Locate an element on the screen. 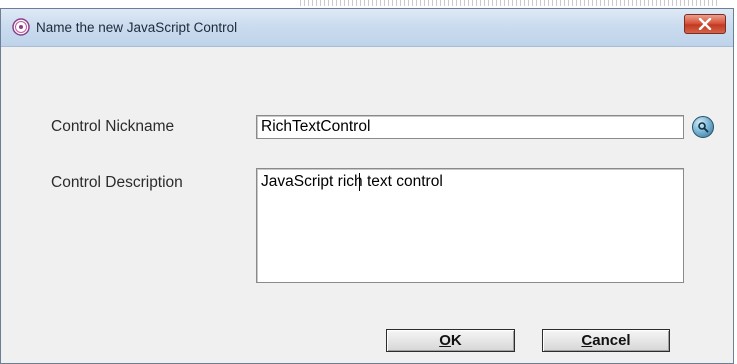 The image size is (737, 364). background-window-strip is located at coordinates (368, 4).